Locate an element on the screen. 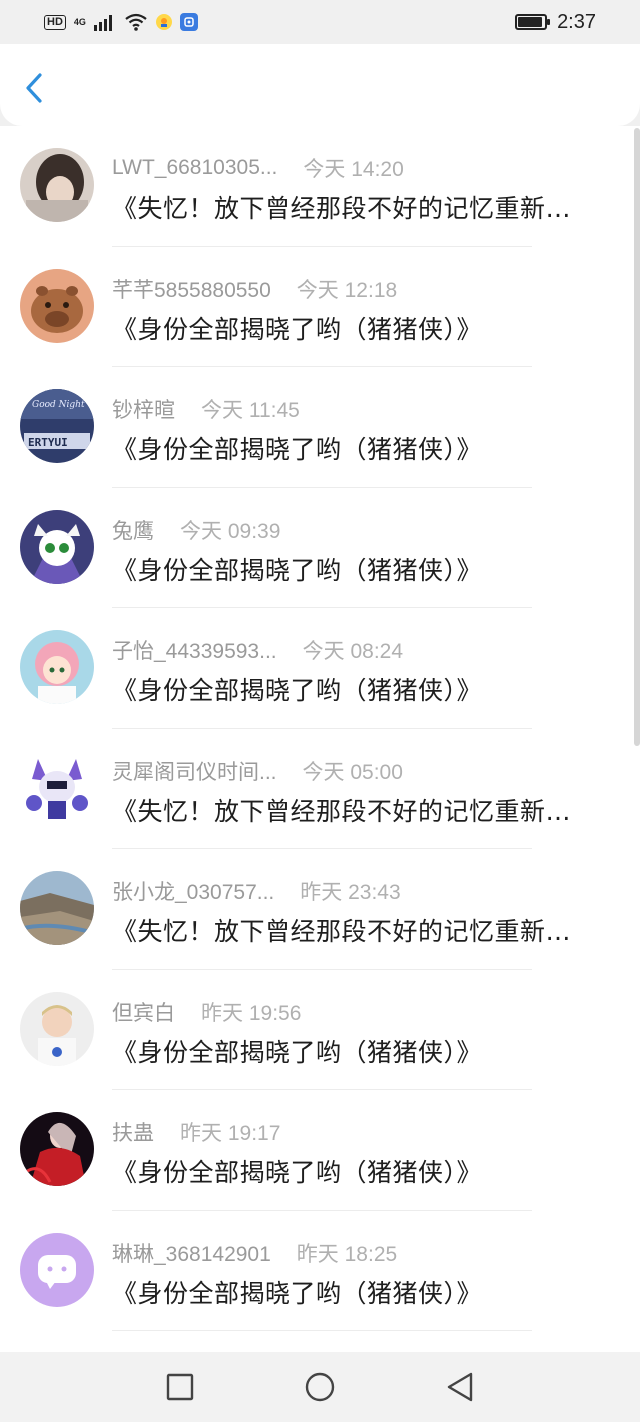  comment-meta: 扶蛊 昨天 19:17 is located at coordinates (196, 1132).